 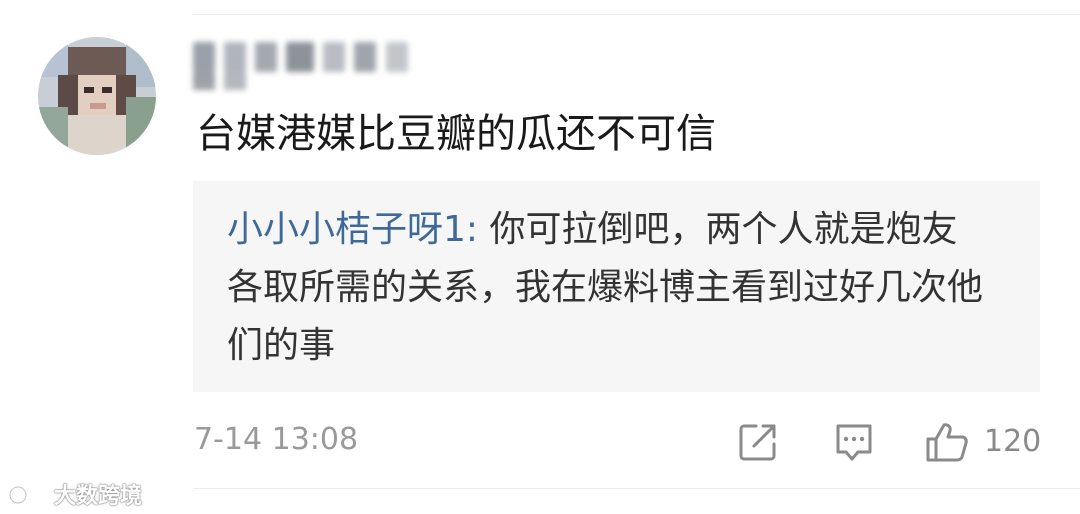 I want to click on share-icon, so click(x=757, y=442).